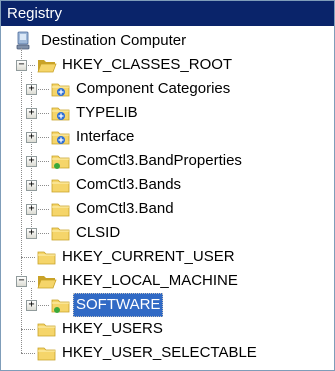 This screenshot has width=335, height=371. What do you see at coordinates (167, 305) in the screenshot?
I see `tree-node-software: + SOFTWARE` at bounding box center [167, 305].